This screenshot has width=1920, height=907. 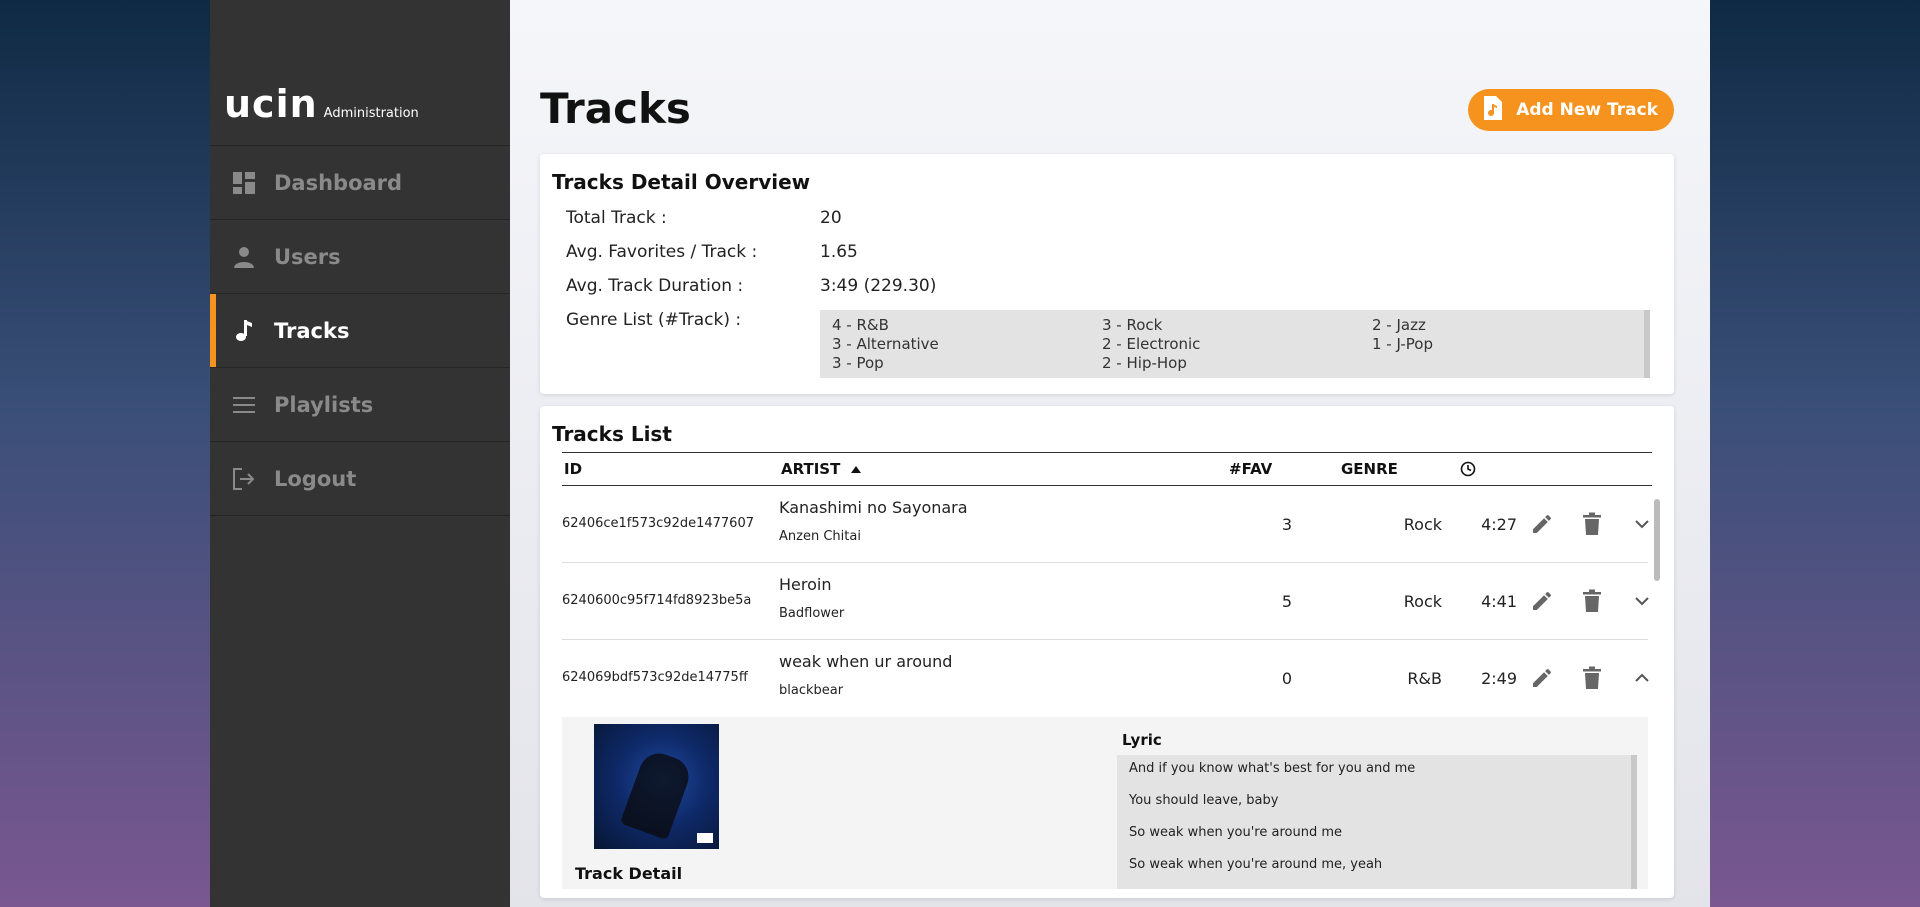 I want to click on list-icon, so click(x=244, y=405).